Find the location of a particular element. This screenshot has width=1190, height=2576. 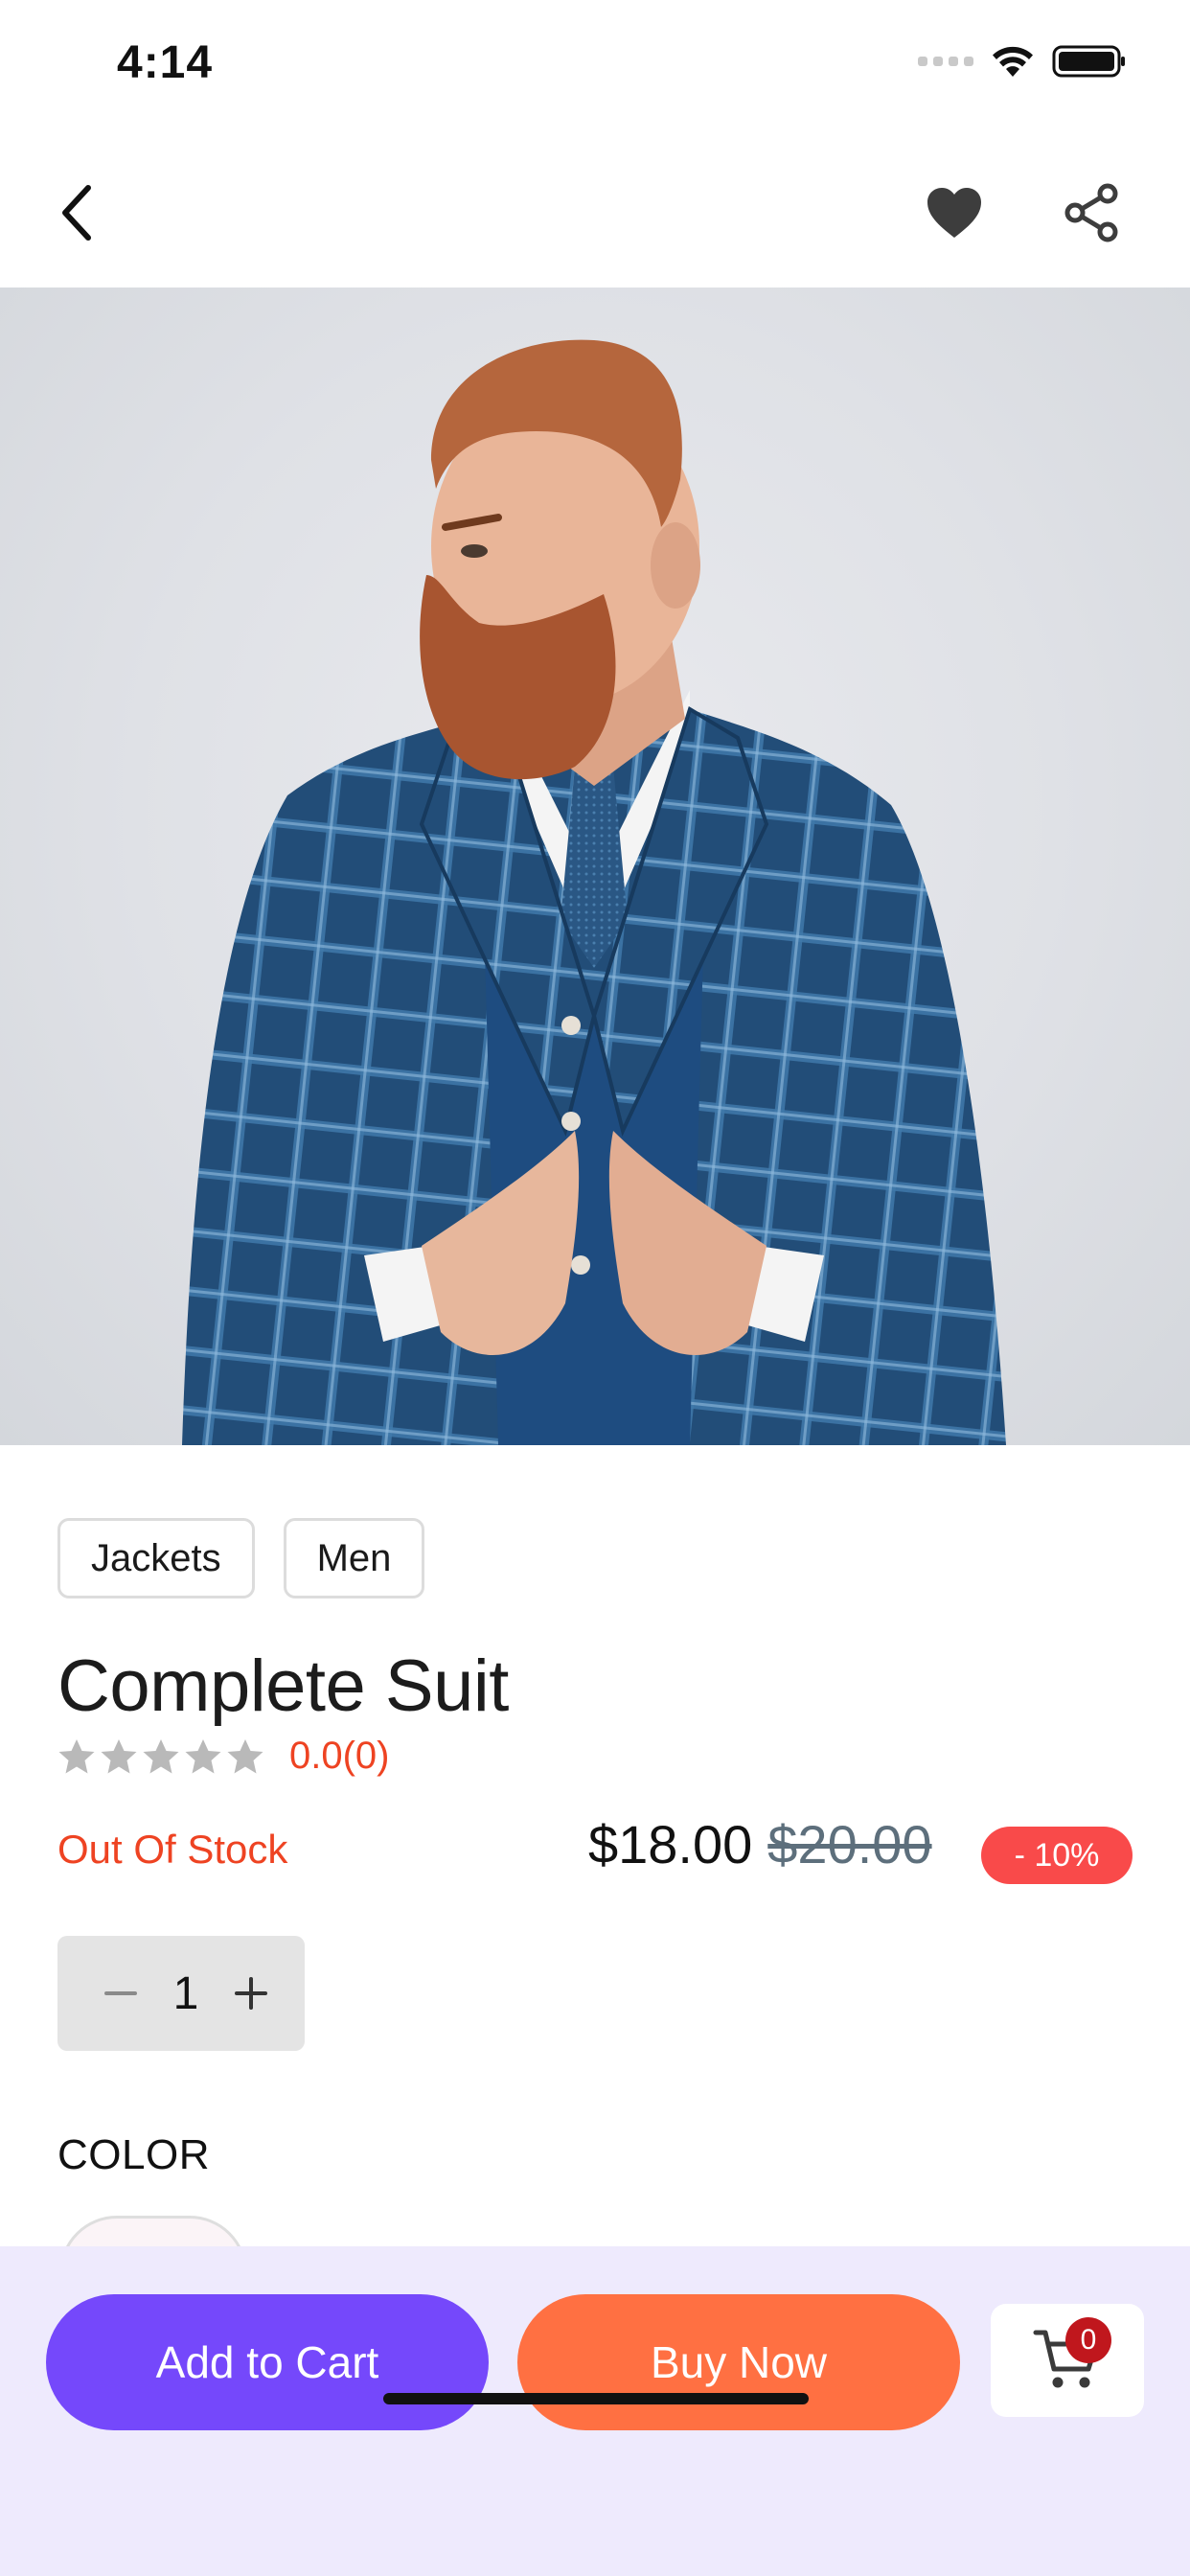

status-icons is located at coordinates (1022, 61).